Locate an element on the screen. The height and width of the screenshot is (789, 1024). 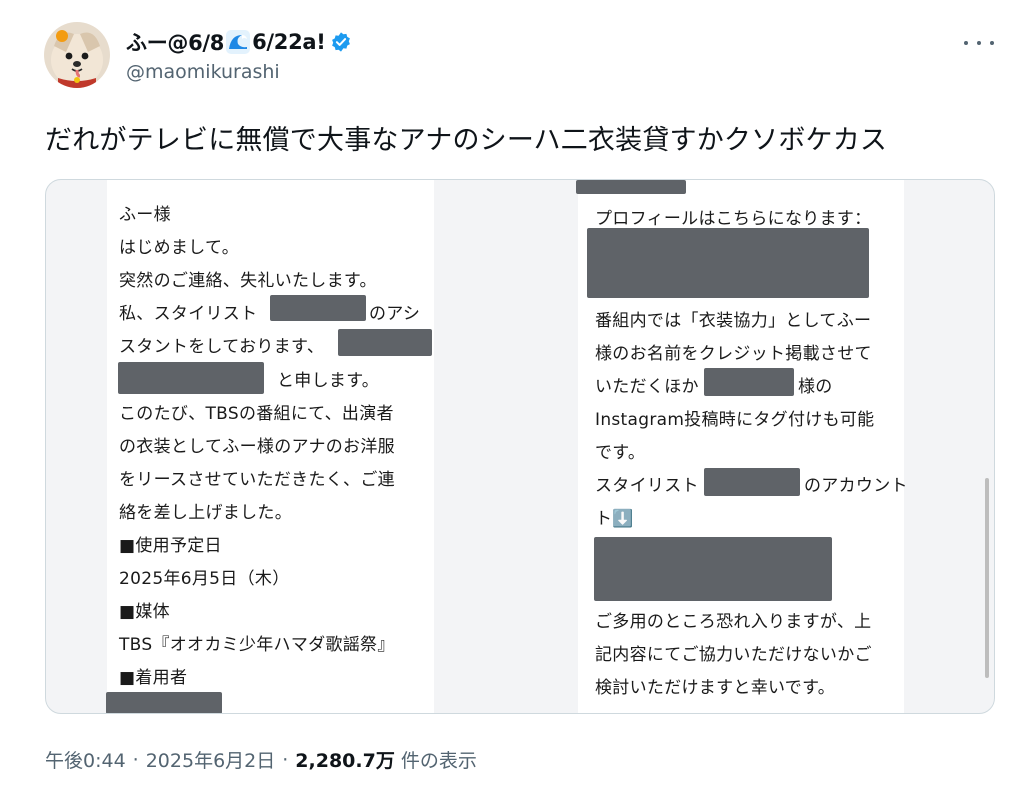
left-line: と申します。 is located at coordinates (328, 381).